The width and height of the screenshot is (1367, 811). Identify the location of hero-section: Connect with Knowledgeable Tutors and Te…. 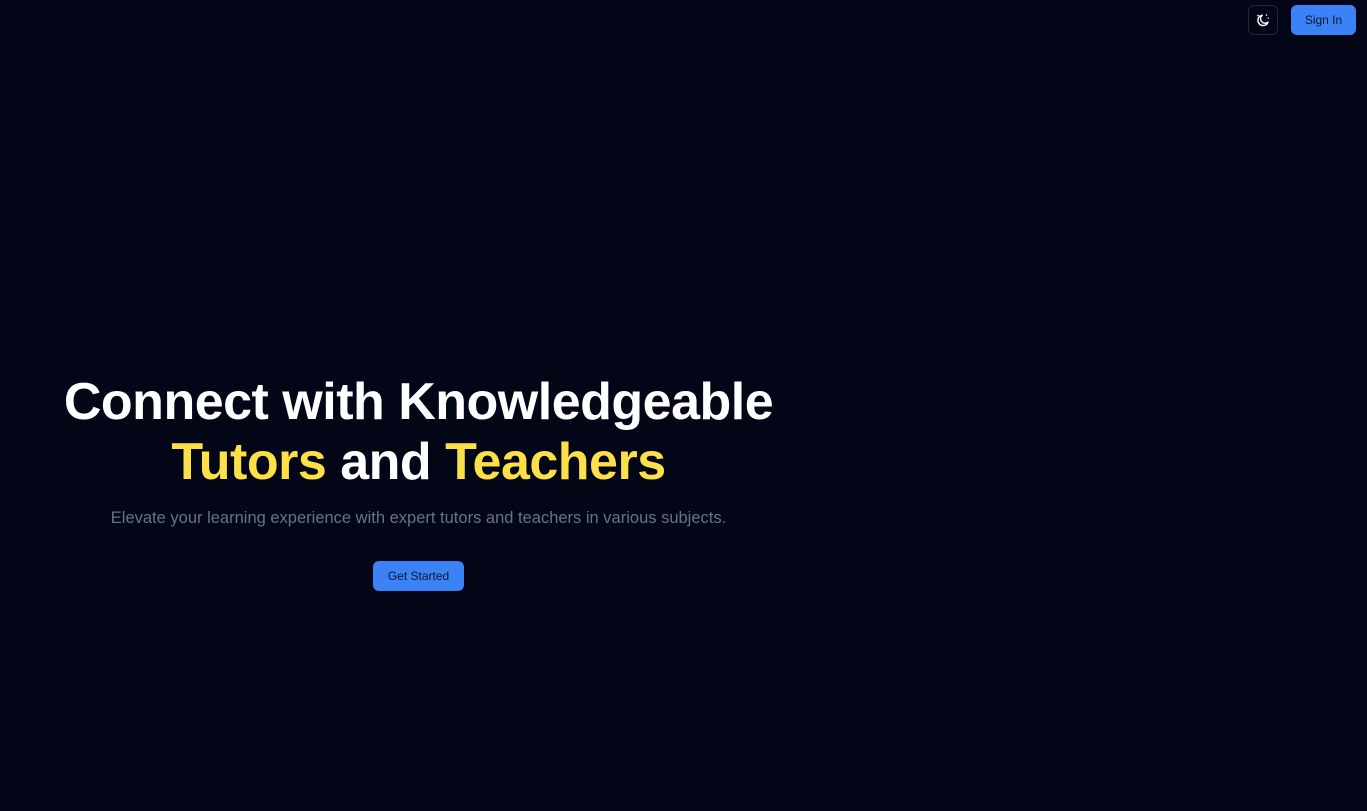
(418, 481).